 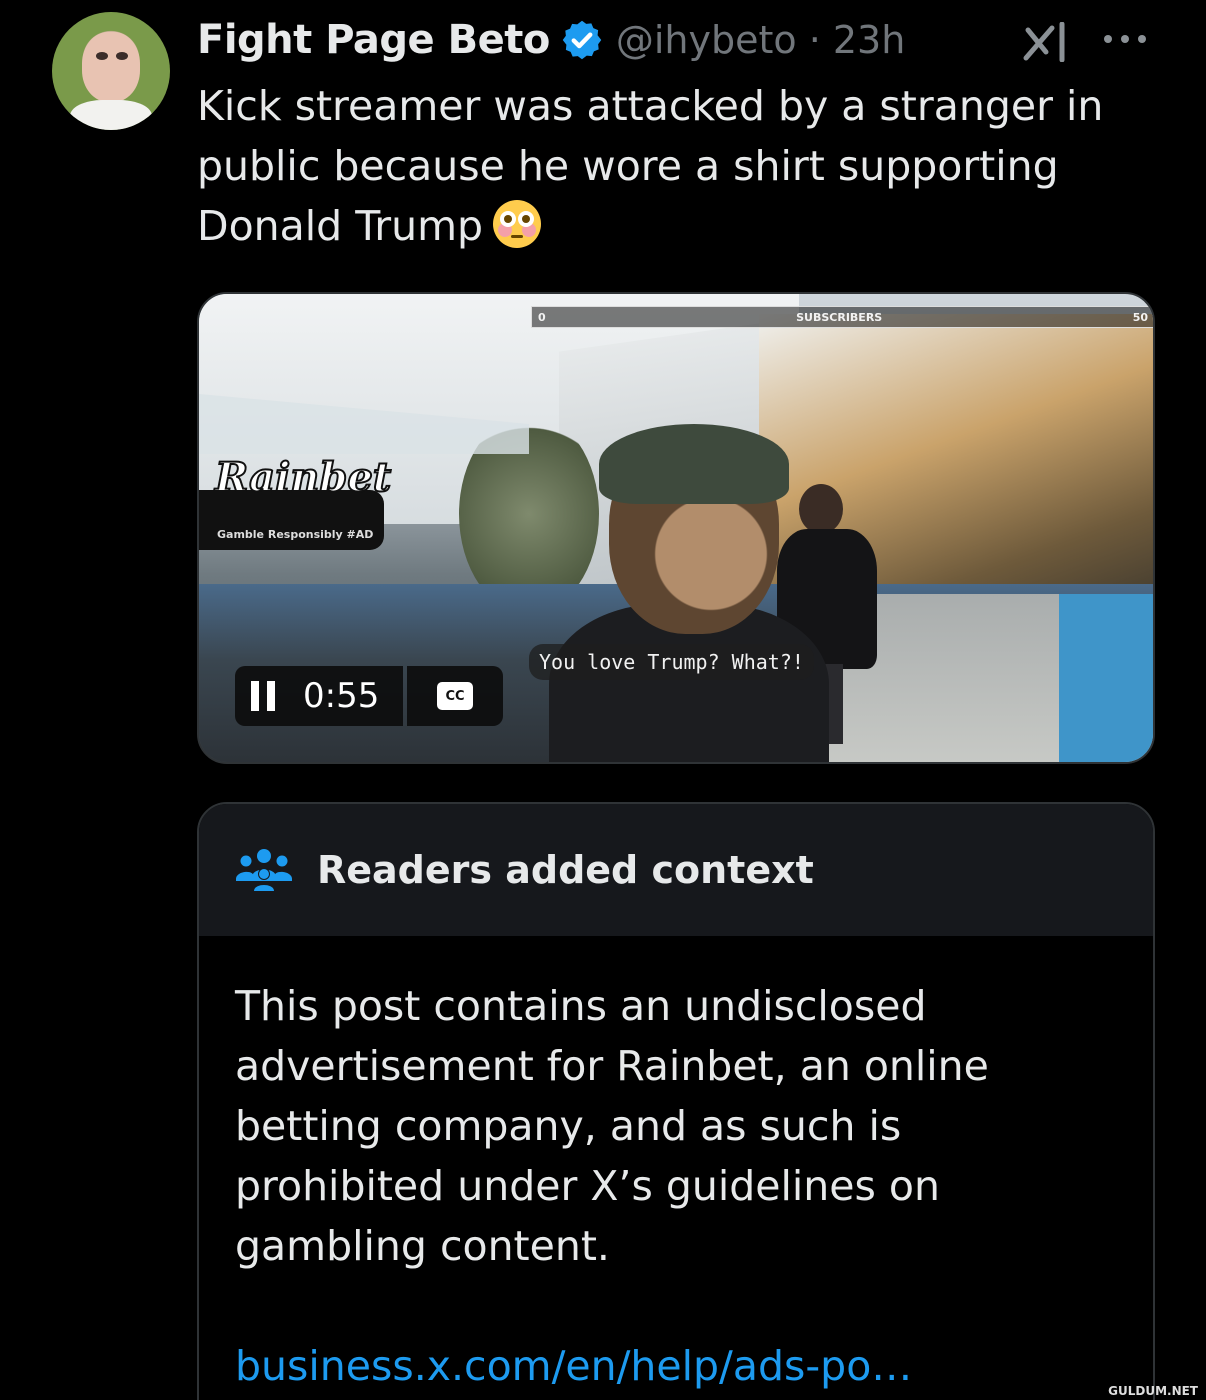 I want to click on video-subtitle: You love Trump? What?!, so click(x=671, y=662).